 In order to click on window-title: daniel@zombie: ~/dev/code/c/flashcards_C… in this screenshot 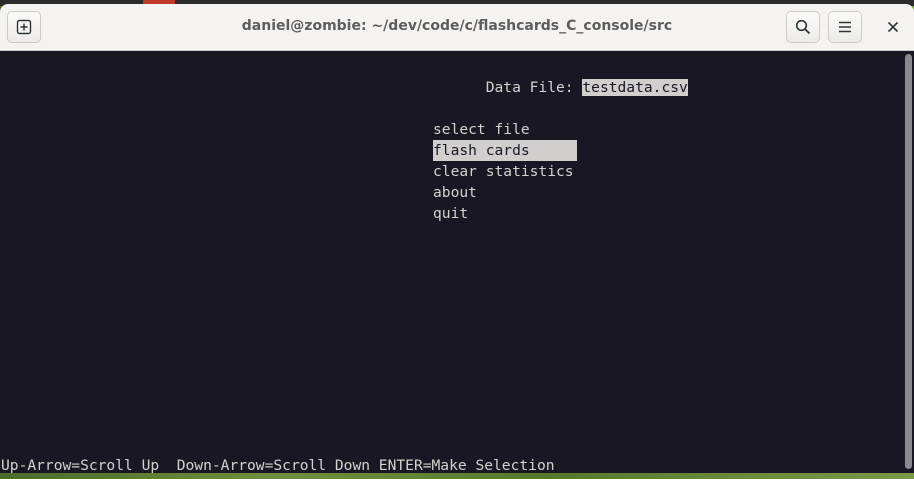, I will do `click(457, 26)`.